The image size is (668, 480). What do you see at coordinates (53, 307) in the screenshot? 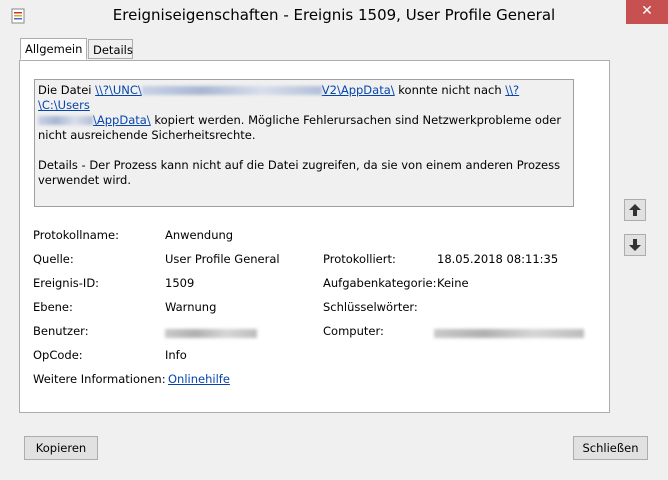
I see `ebene-label: Ebene:` at bounding box center [53, 307].